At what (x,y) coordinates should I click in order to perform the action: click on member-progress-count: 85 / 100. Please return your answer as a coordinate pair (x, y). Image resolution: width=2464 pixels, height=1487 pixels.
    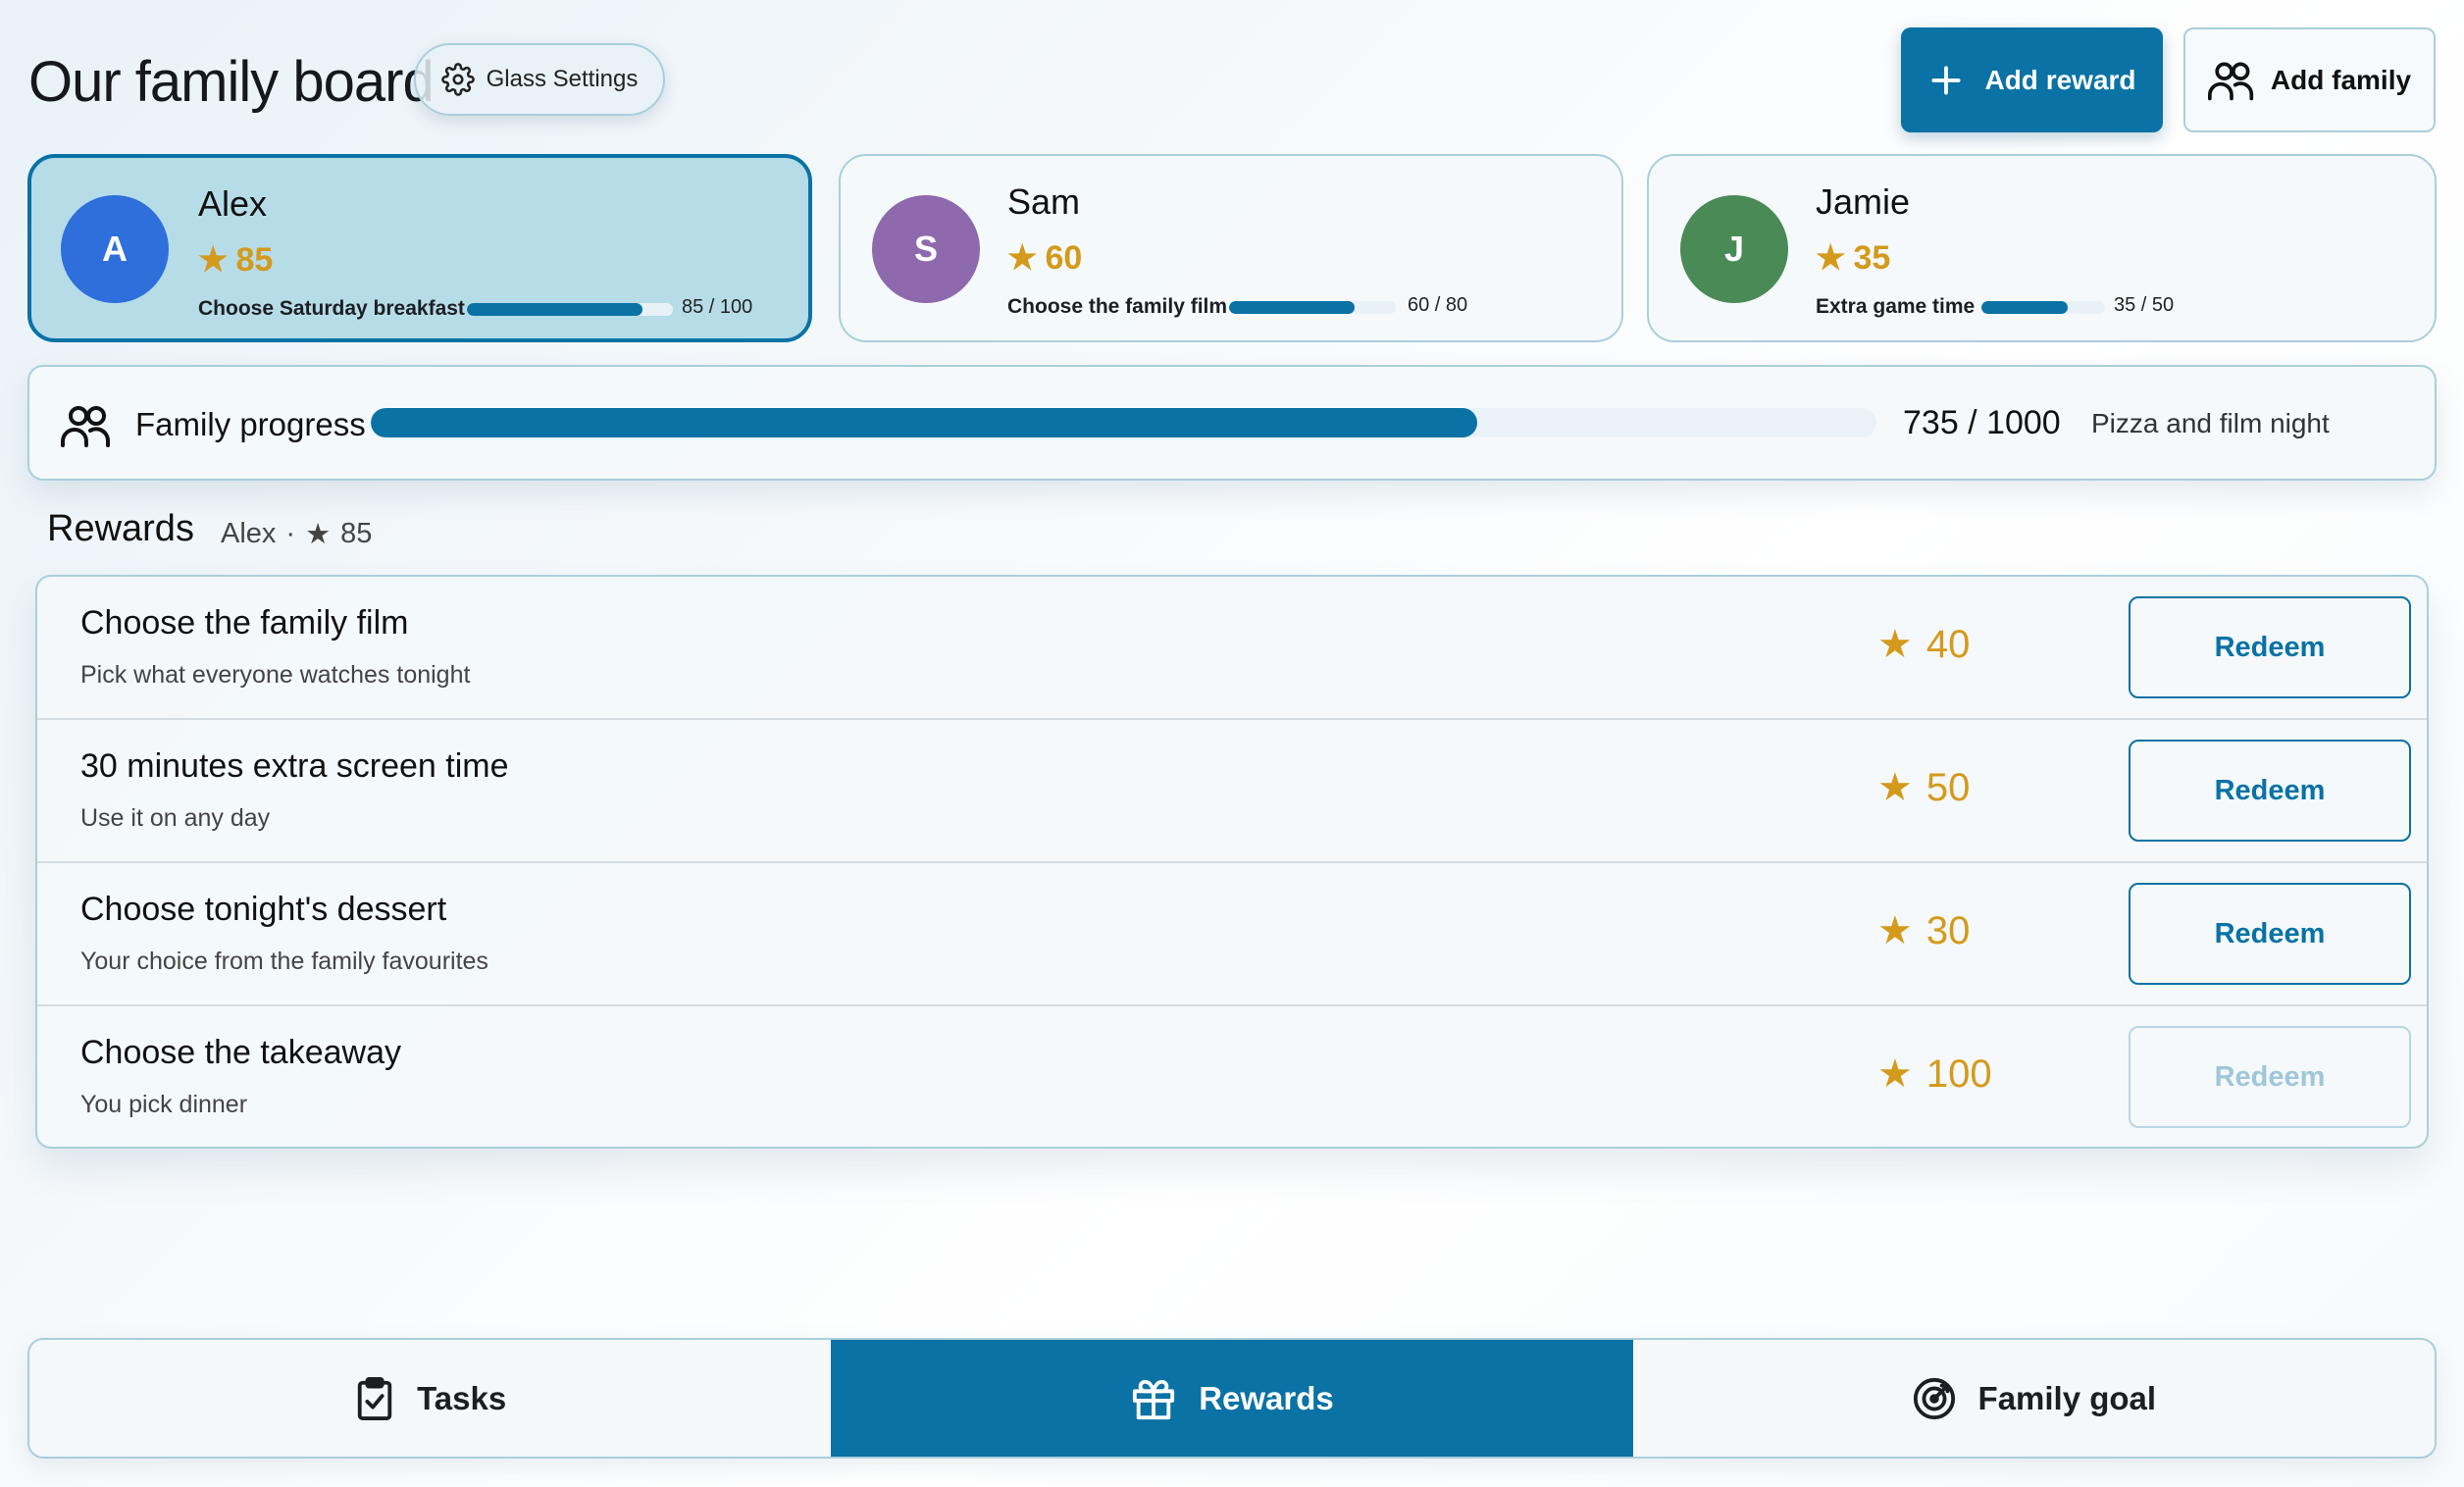
    Looking at the image, I should click on (717, 307).